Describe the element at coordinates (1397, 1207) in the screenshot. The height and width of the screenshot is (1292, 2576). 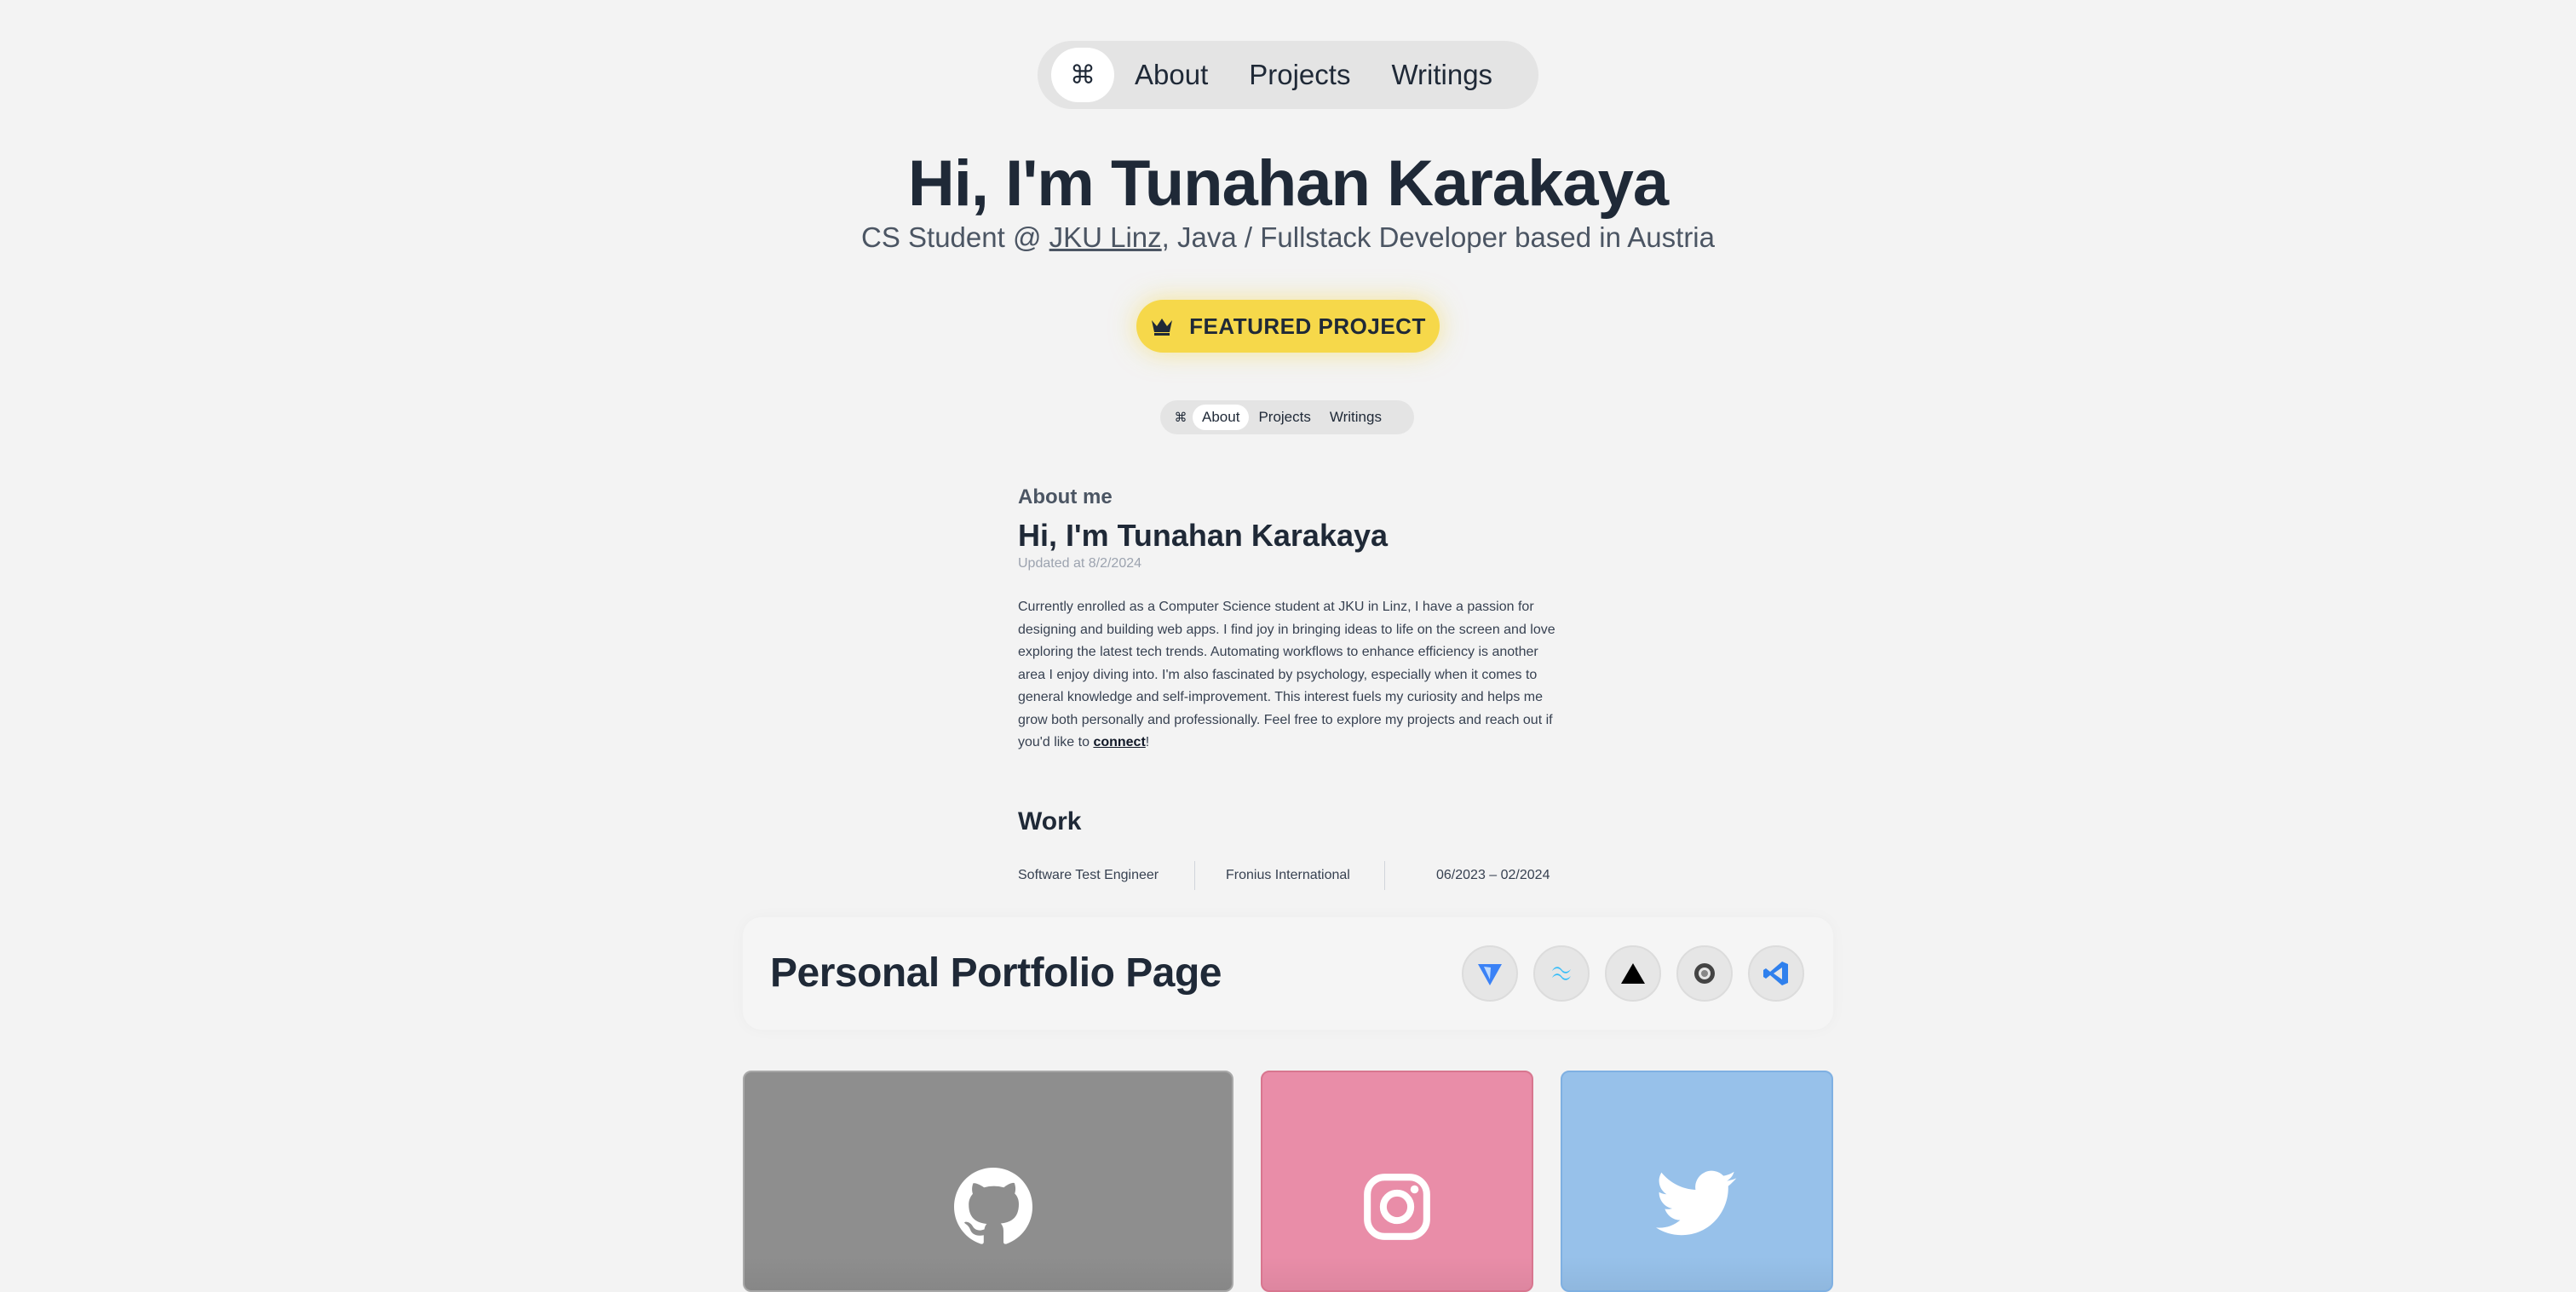
I see `instagram-icon` at that location.